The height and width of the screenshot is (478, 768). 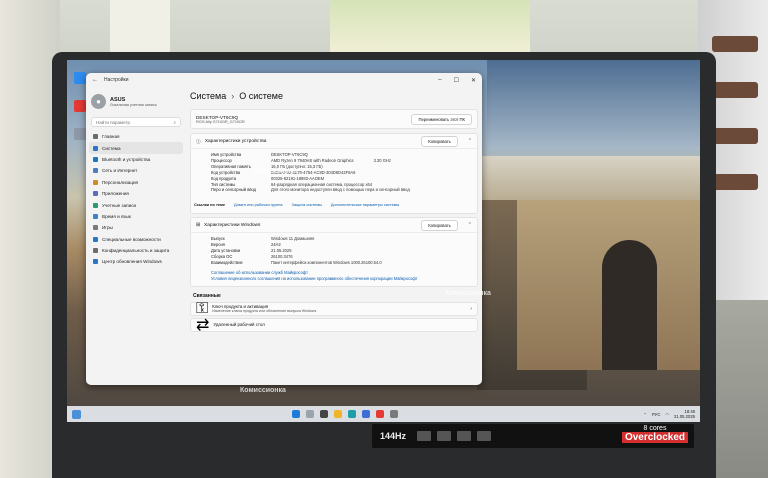 What do you see at coordinates (227, 262) in the screenshot?
I see `spec-key: Взаимодействие` at bounding box center [227, 262].